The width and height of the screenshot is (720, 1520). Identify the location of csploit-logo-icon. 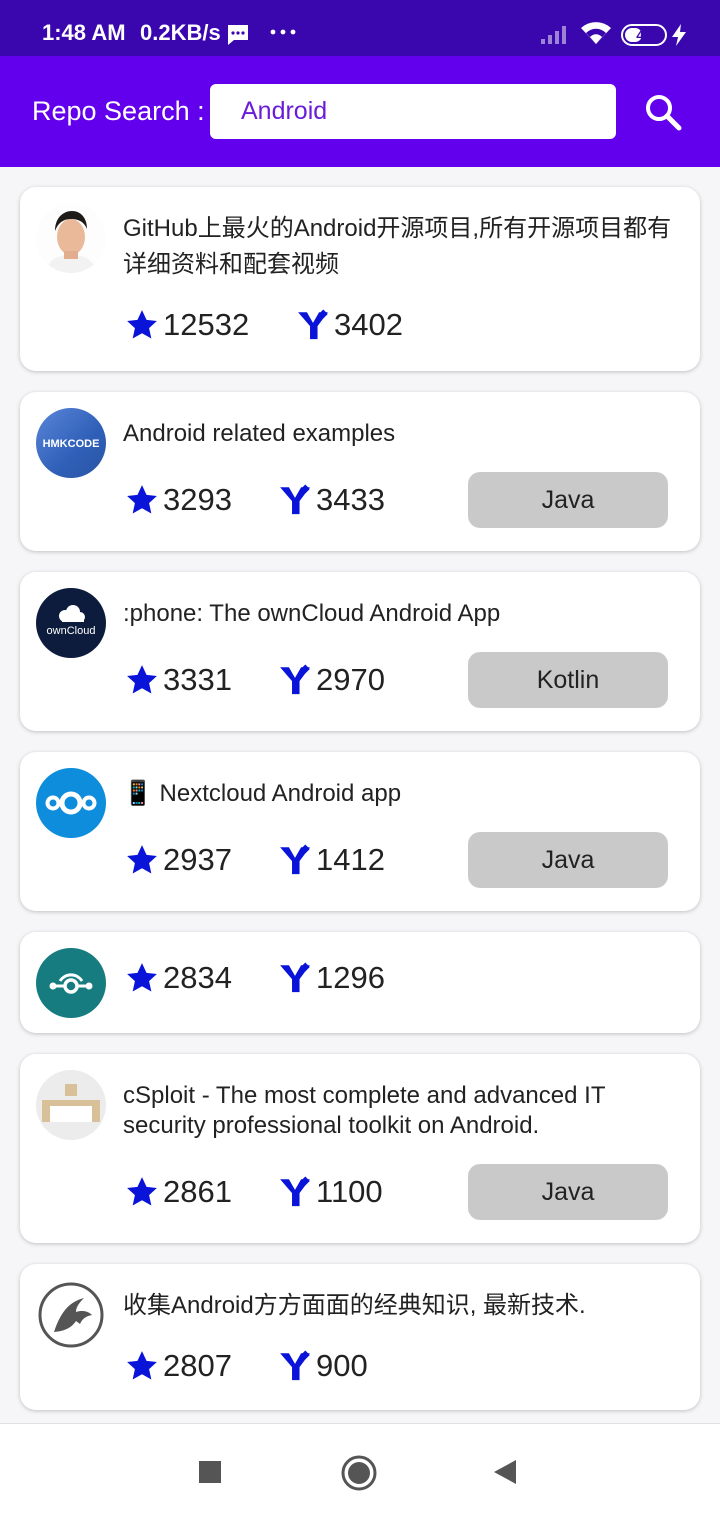
(71, 1103).